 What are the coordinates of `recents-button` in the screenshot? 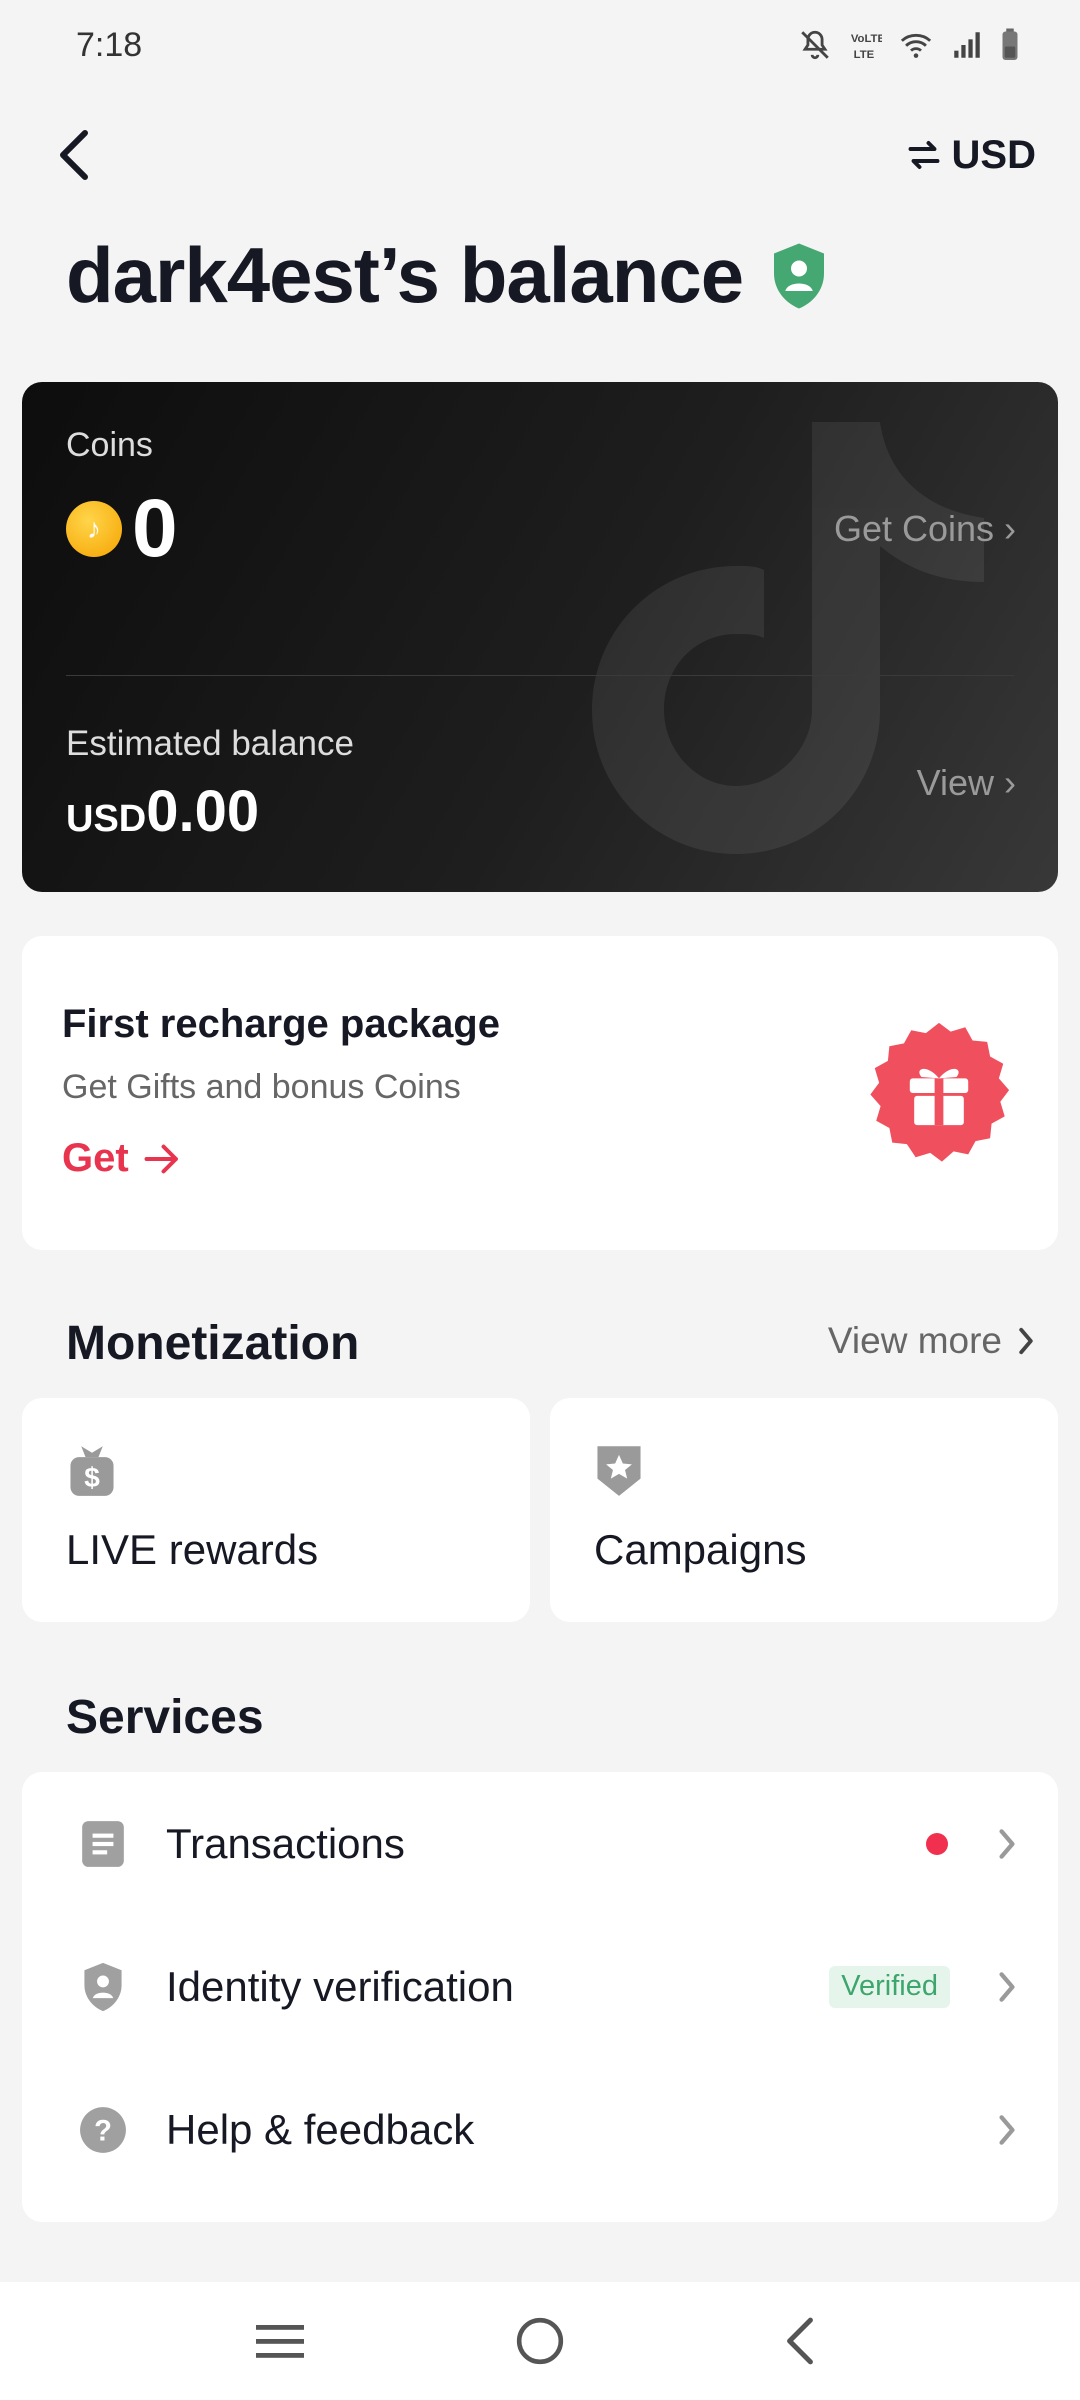 It's located at (280, 2341).